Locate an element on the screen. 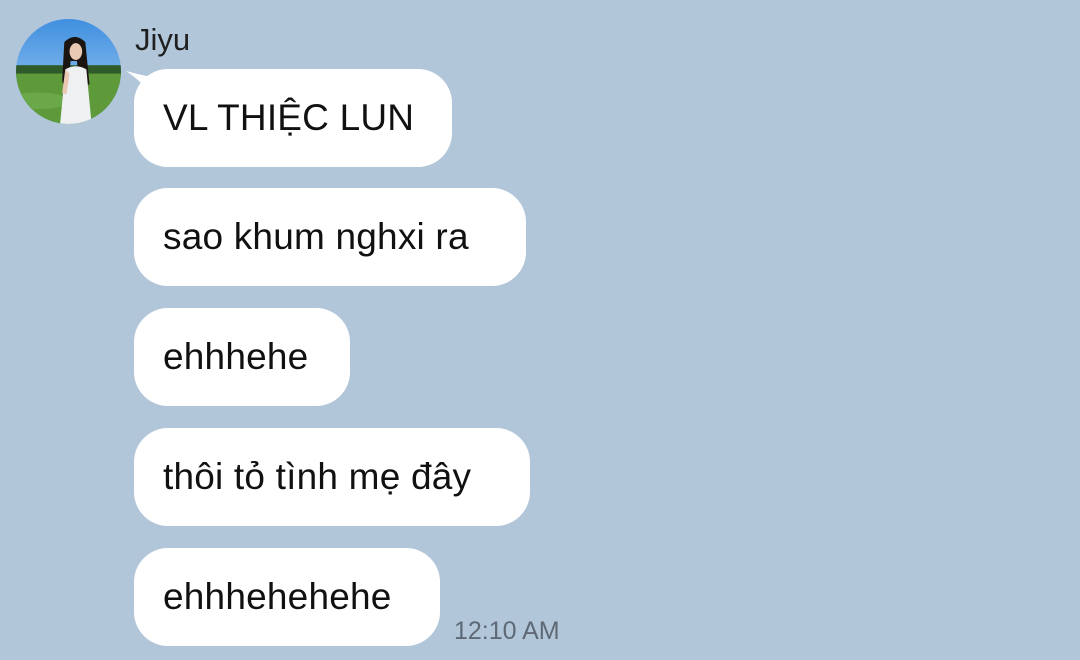  message-bubble: ehhhehe is located at coordinates (242, 357).